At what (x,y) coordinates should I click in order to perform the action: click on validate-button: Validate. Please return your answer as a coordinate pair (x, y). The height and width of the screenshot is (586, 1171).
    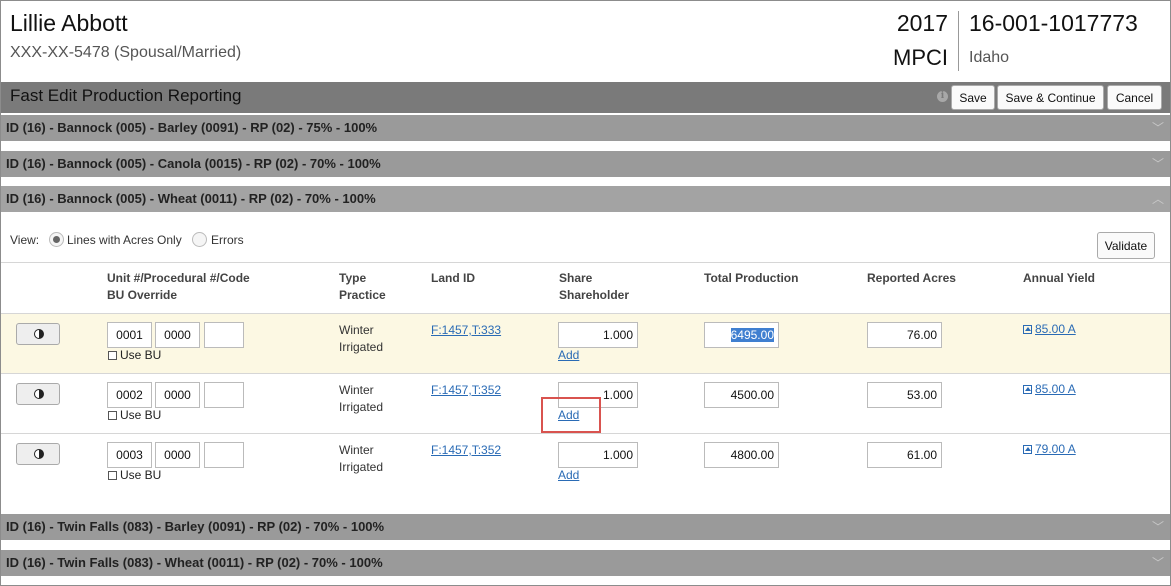
    Looking at the image, I should click on (1126, 245).